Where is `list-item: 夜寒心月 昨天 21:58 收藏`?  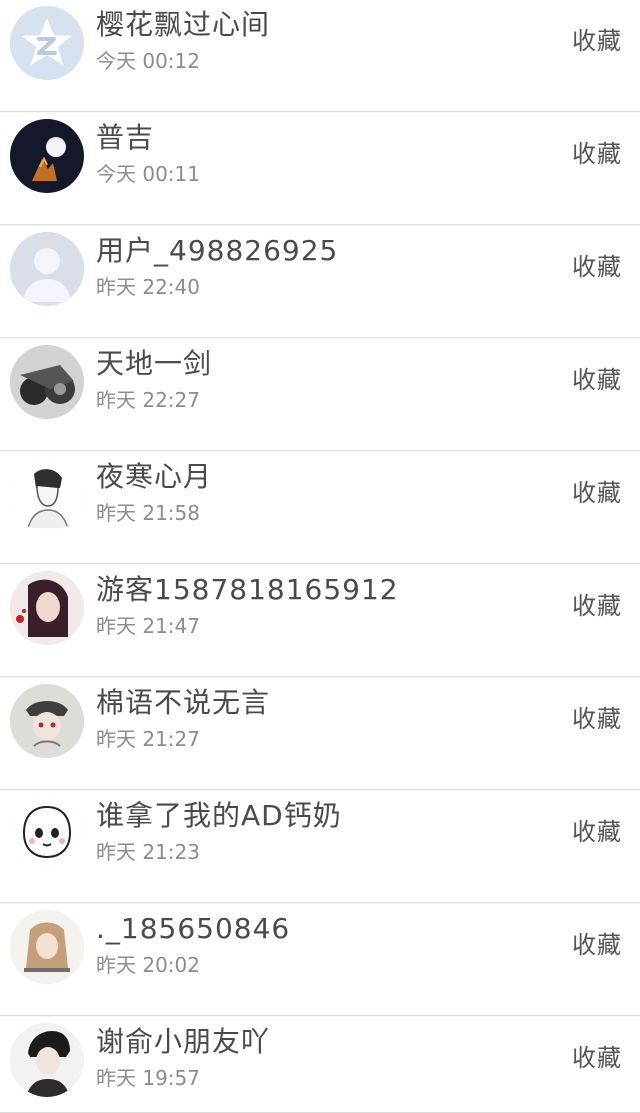
list-item: 夜寒心月 昨天 21:58 收藏 is located at coordinates (320, 508).